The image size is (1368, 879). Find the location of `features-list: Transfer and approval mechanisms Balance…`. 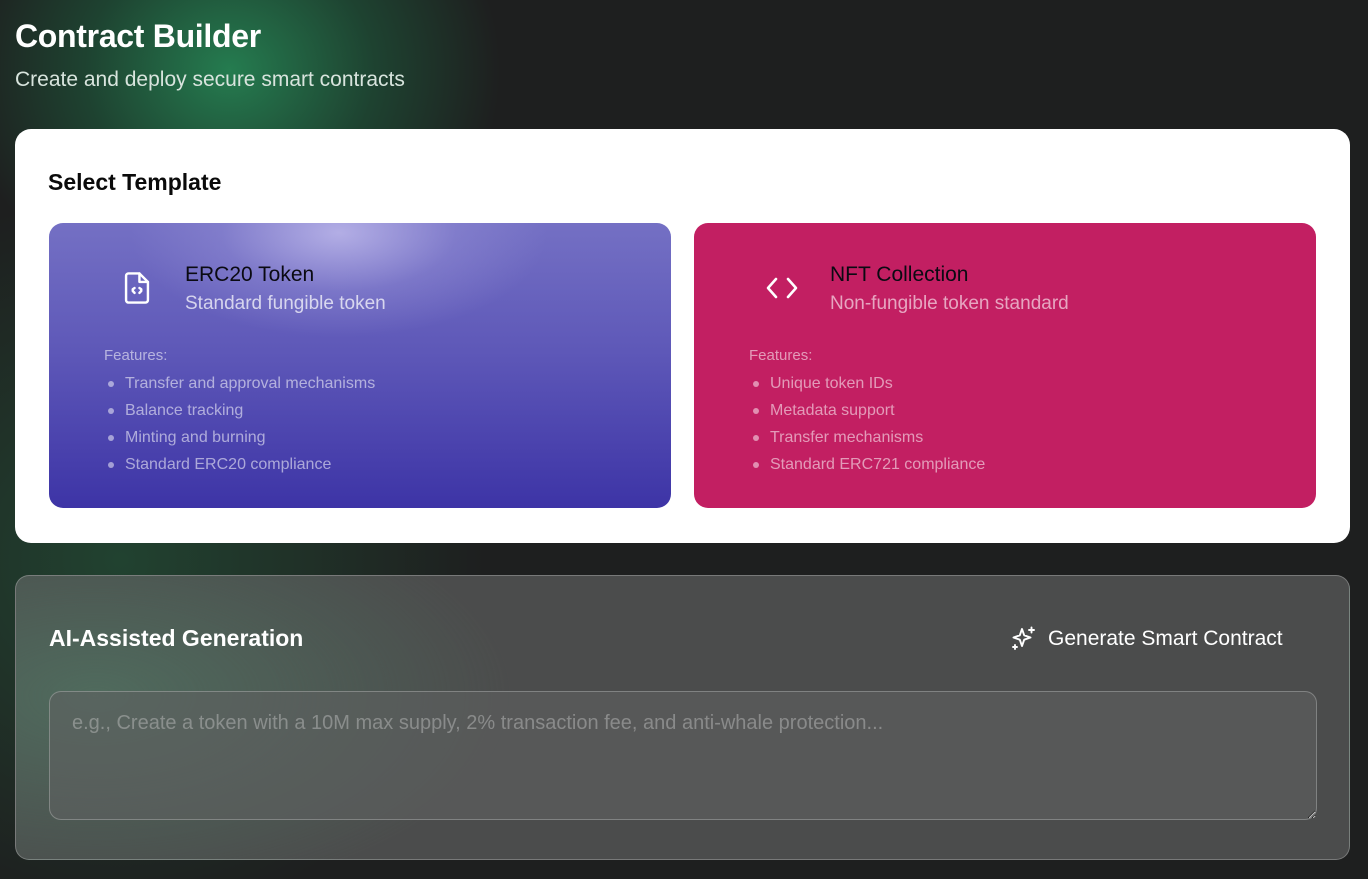

features-list: Transfer and approval mechanisms Balance… is located at coordinates (239, 427).